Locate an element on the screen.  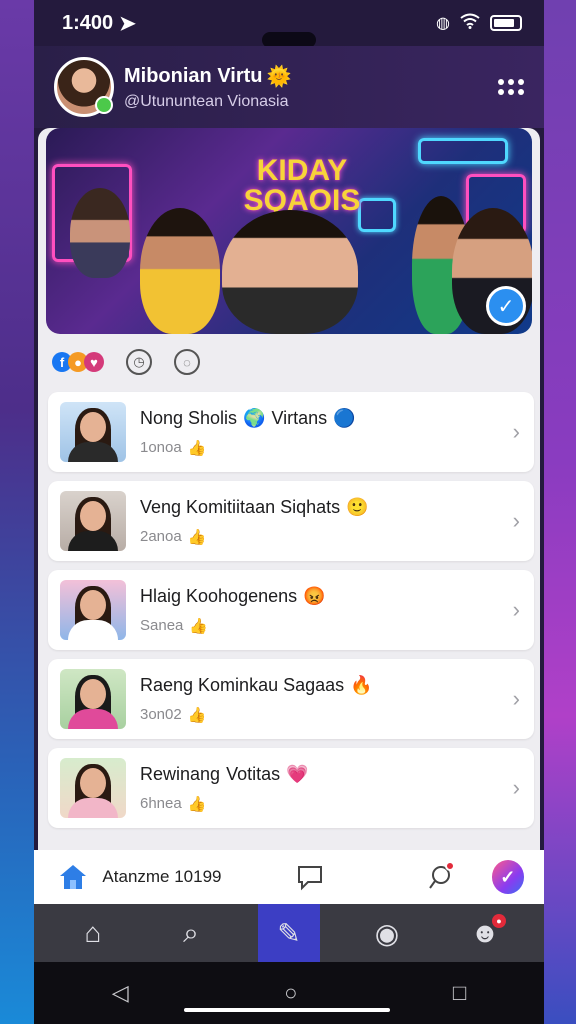
recents-icon: □ is located at coordinates (459, 993).